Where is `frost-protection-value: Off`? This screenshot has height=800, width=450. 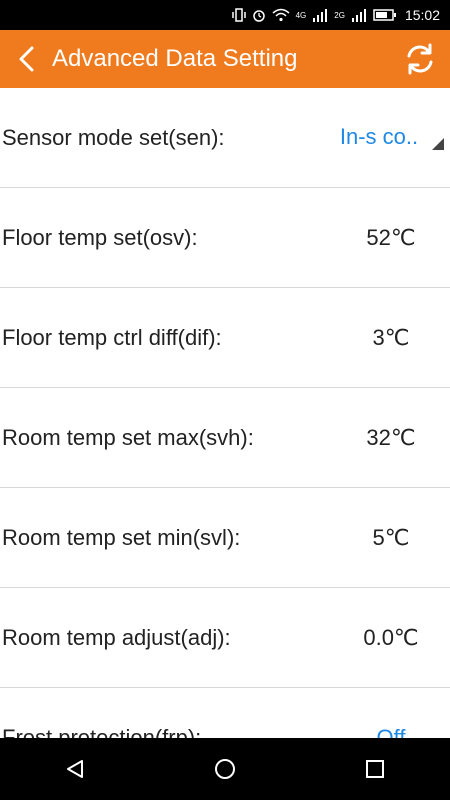 frost-protection-value: Off is located at coordinates (391, 732).